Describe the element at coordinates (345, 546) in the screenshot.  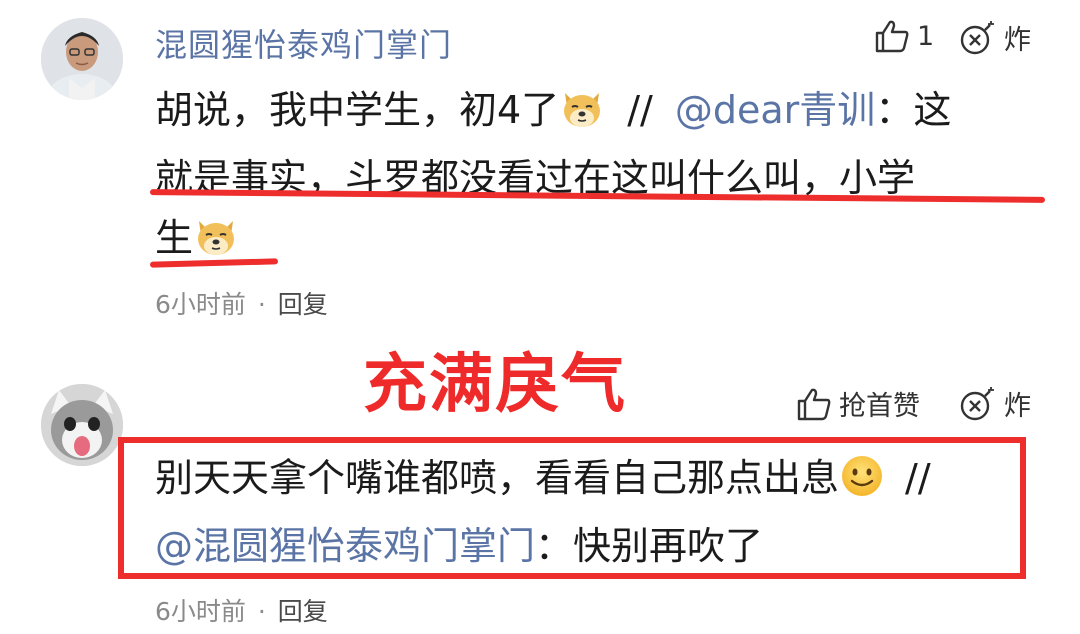
I see `mention-link: @混圆猩怡泰鸡门掌门` at that location.